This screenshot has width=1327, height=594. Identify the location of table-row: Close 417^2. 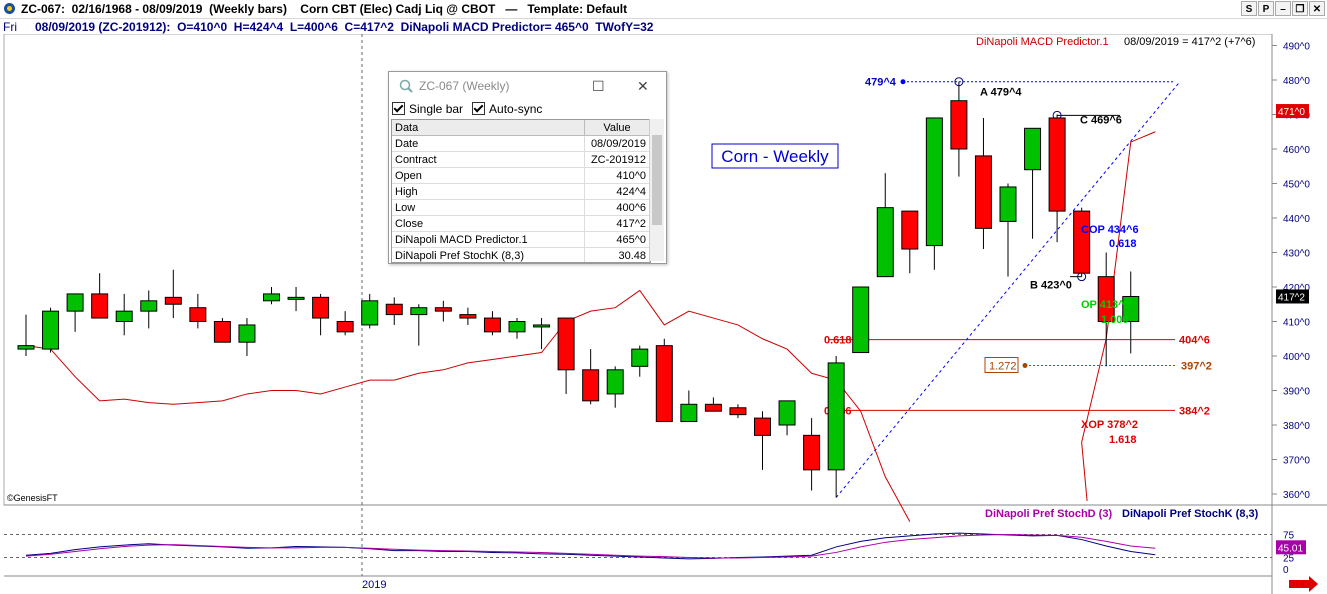
(521, 223).